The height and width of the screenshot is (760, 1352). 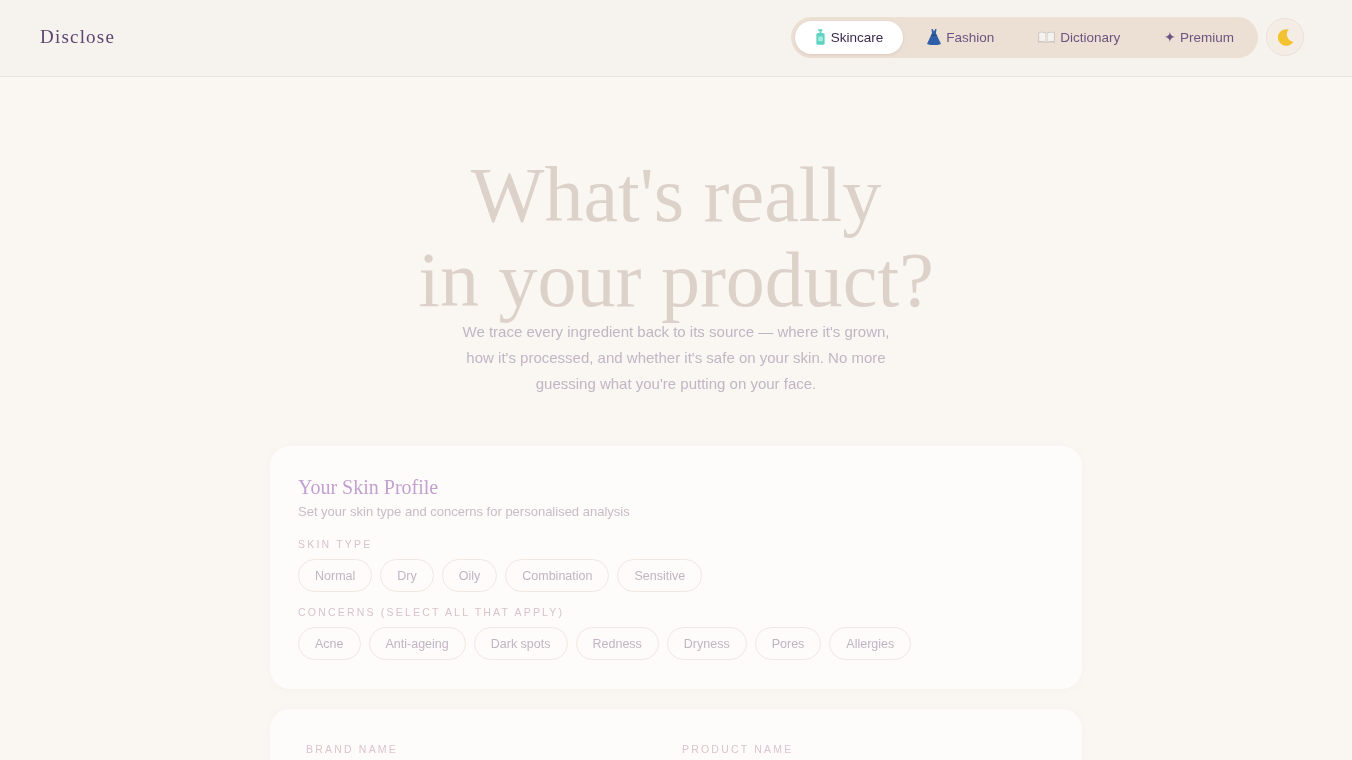 I want to click on site-logo: Disclose, so click(x=78, y=37).